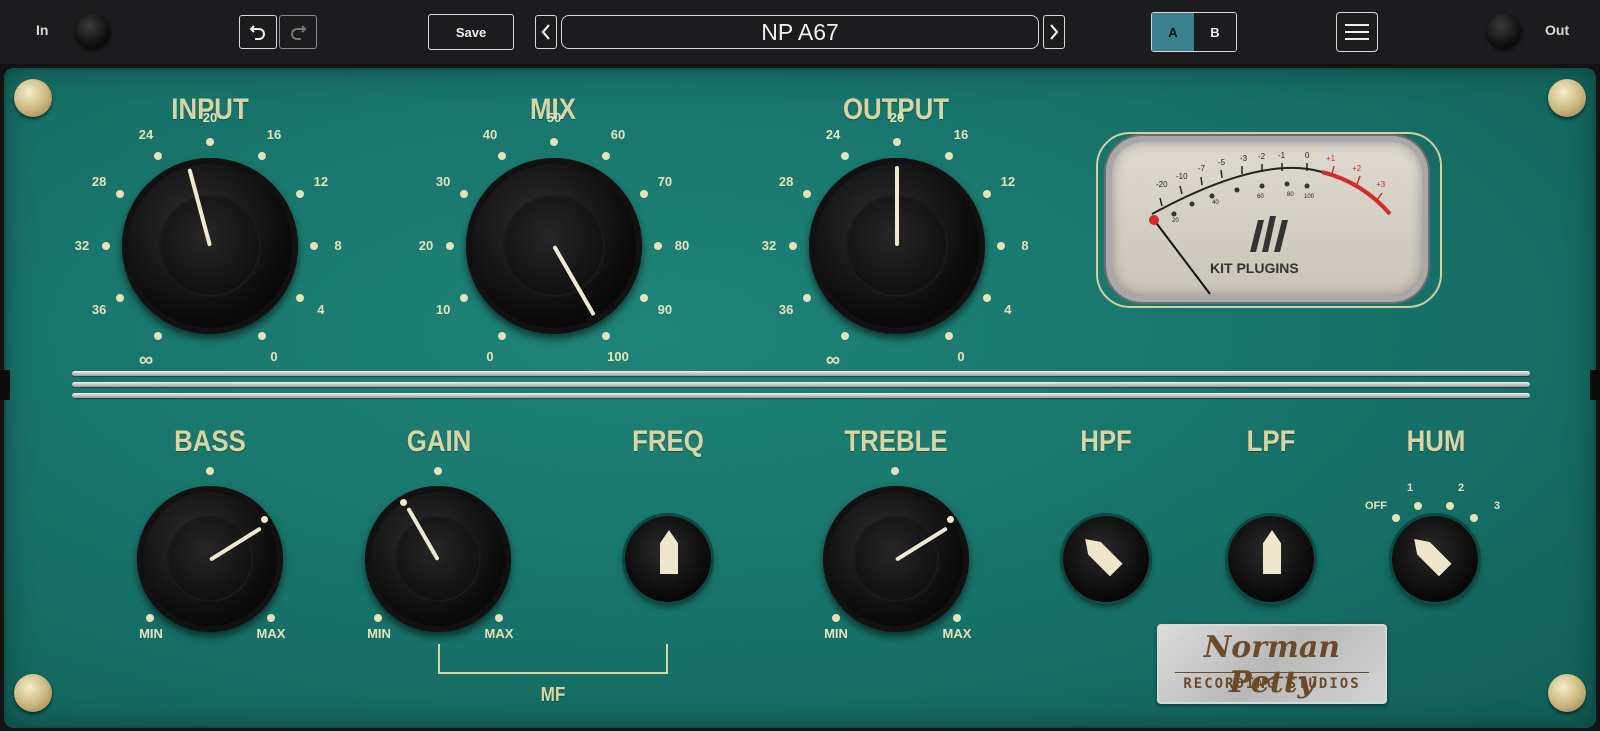 The image size is (1600, 731). Describe the element at coordinates (800, 32) in the screenshot. I see `preset-name-display: NP A67` at that location.